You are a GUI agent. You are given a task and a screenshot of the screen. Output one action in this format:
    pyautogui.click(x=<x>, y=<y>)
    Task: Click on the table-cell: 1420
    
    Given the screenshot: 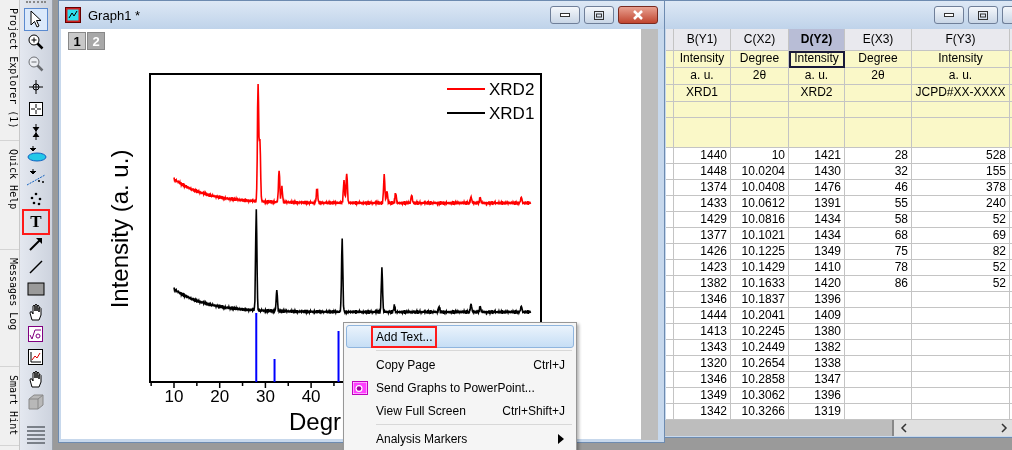 What is the action you would take?
    pyautogui.click(x=817, y=284)
    